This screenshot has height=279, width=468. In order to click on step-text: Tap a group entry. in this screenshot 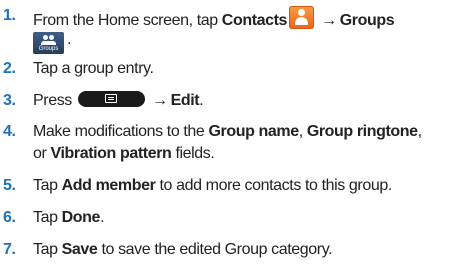, I will do `click(93, 68)`.